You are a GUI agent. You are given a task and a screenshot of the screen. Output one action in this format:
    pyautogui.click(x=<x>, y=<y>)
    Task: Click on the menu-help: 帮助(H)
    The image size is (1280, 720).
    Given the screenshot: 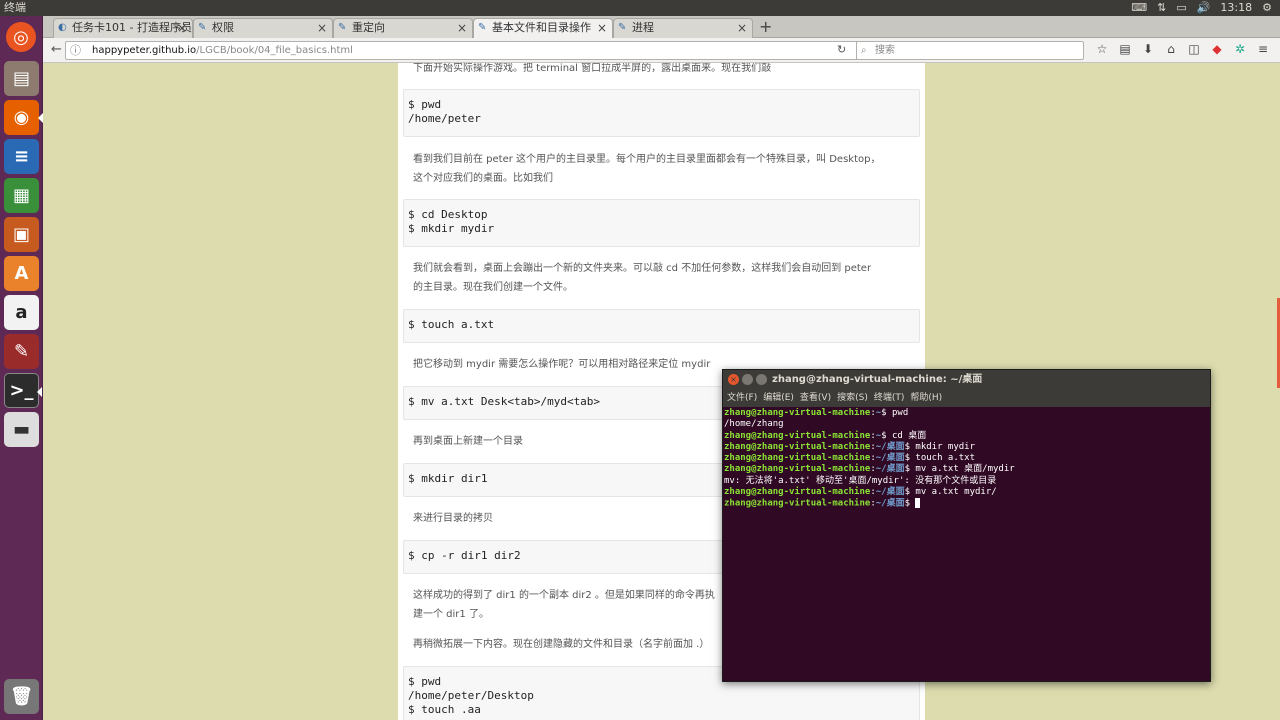 What is the action you would take?
    pyautogui.click(x=926, y=398)
    